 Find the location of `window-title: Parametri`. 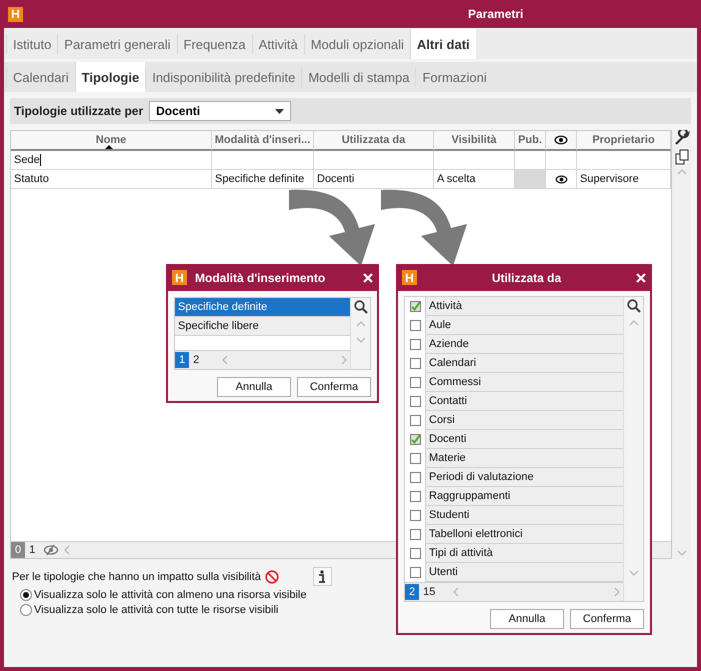

window-title: Parametri is located at coordinates (496, 14).